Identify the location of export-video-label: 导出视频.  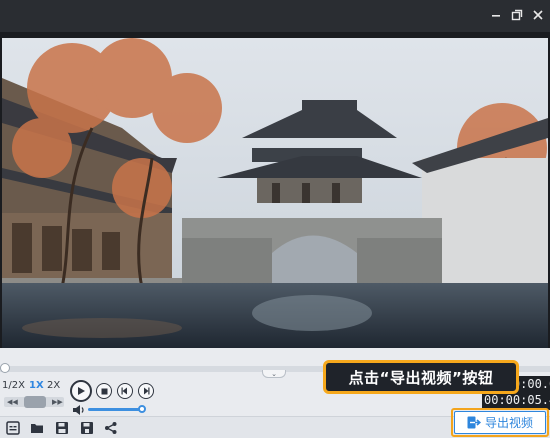
(508, 423).